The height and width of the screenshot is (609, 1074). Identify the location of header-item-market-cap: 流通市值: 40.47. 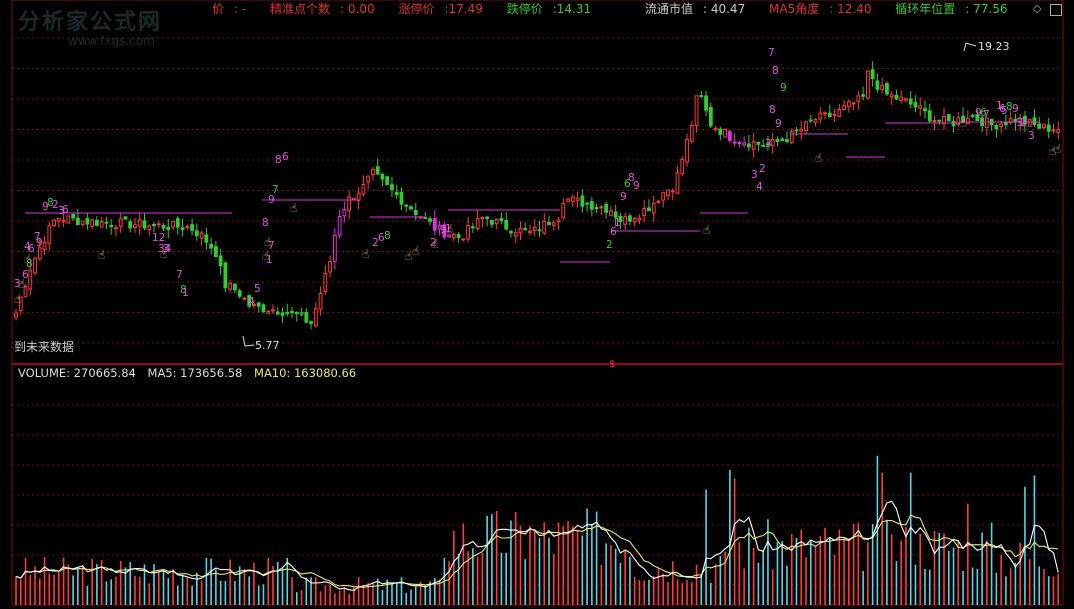
(695, 9).